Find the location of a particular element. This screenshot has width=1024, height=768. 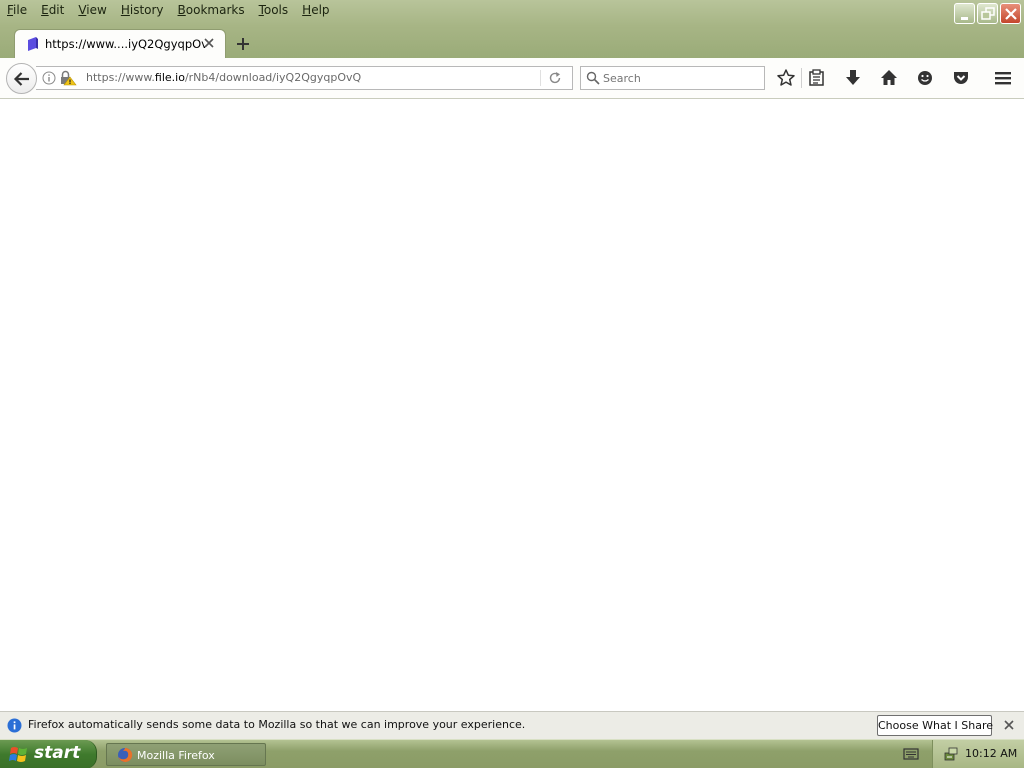

reload-icon is located at coordinates (555, 78).